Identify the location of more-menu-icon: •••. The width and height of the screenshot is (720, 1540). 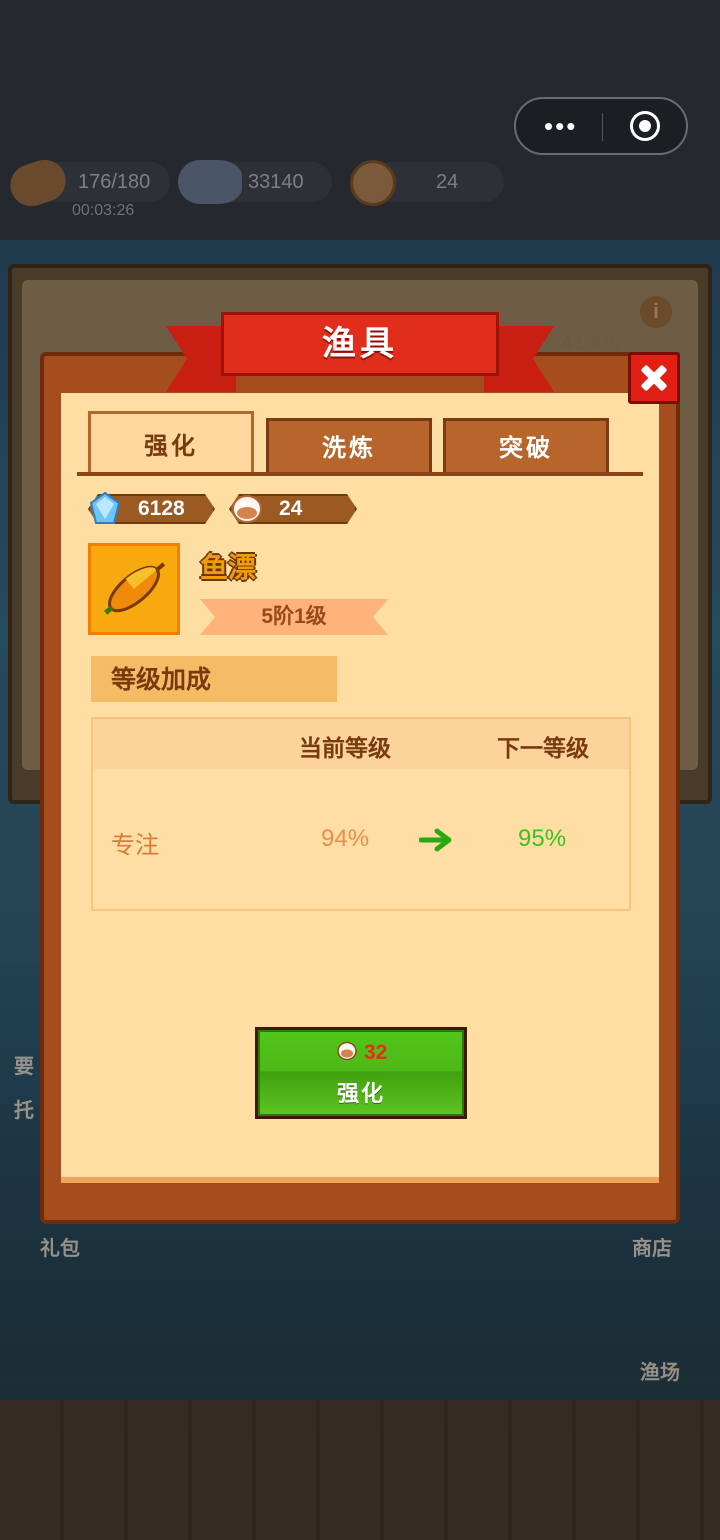
(560, 126).